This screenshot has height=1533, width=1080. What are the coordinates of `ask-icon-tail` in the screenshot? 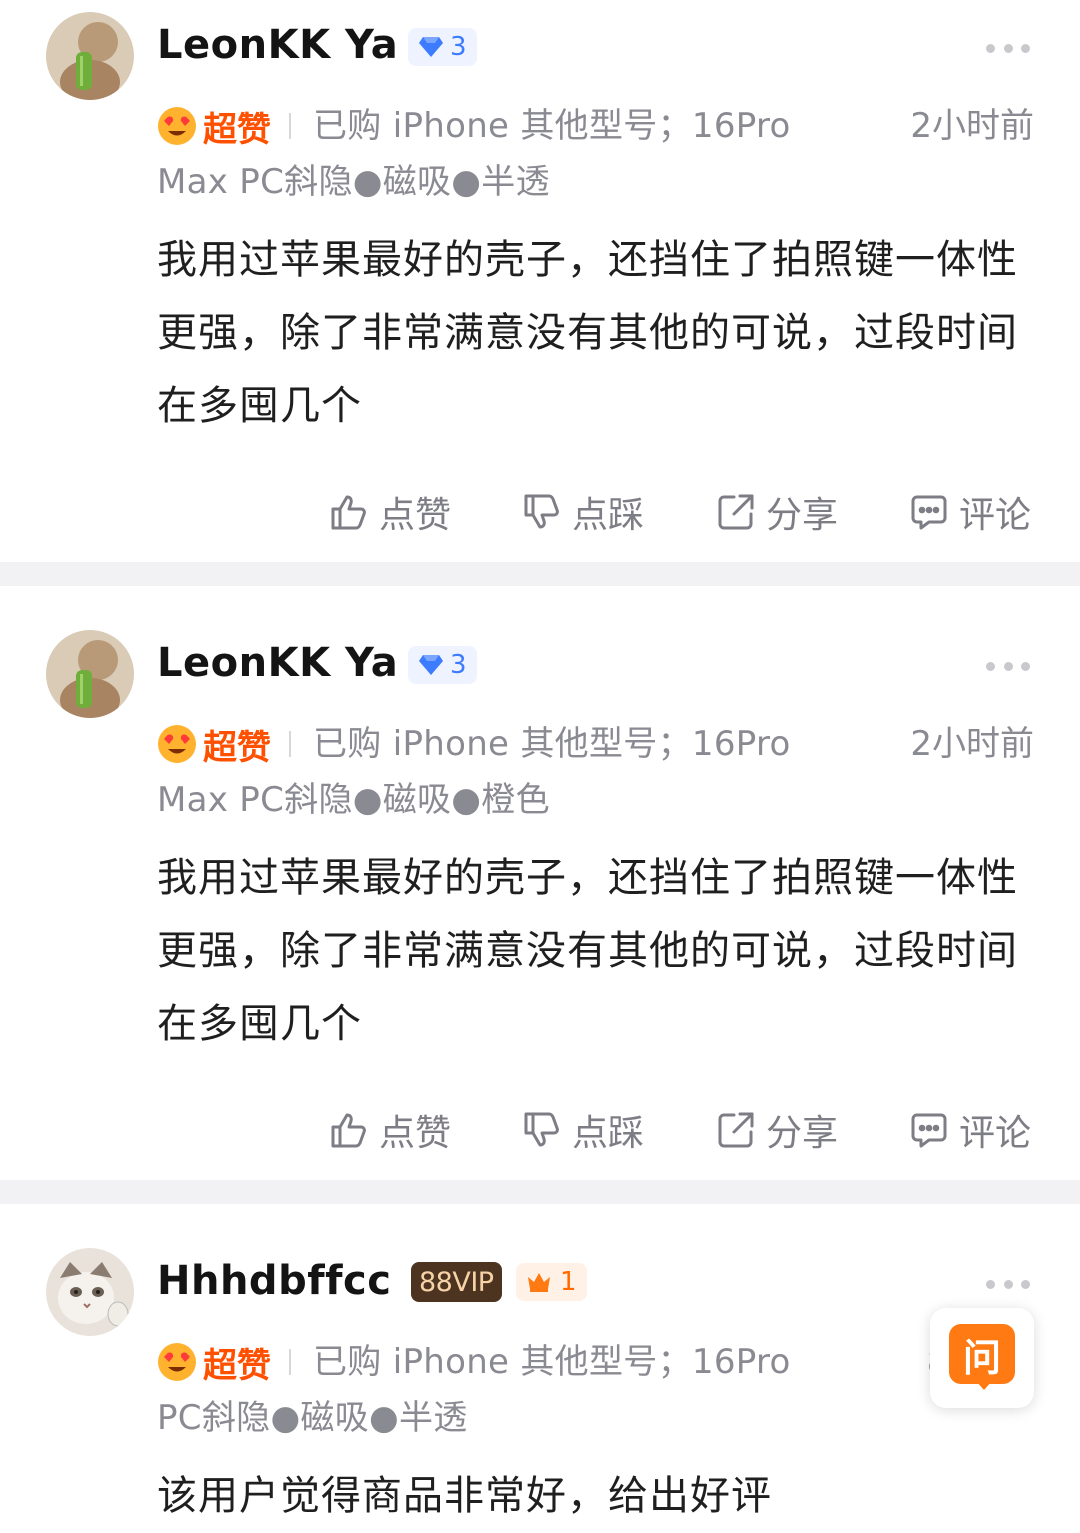 It's located at (984, 1385).